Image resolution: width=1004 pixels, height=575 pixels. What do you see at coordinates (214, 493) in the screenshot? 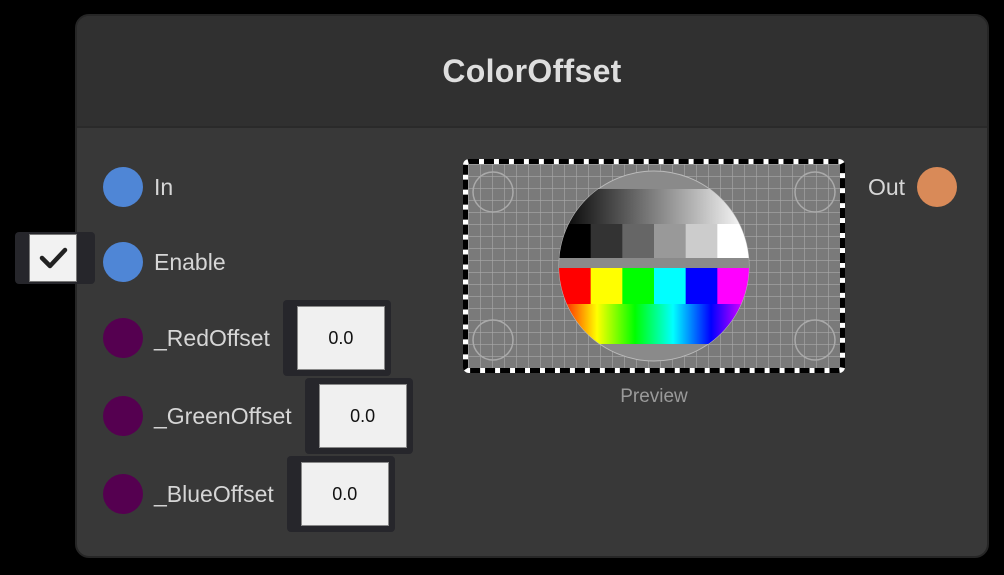
I see `port-label-blue-offset: _BlueOffset` at bounding box center [214, 493].